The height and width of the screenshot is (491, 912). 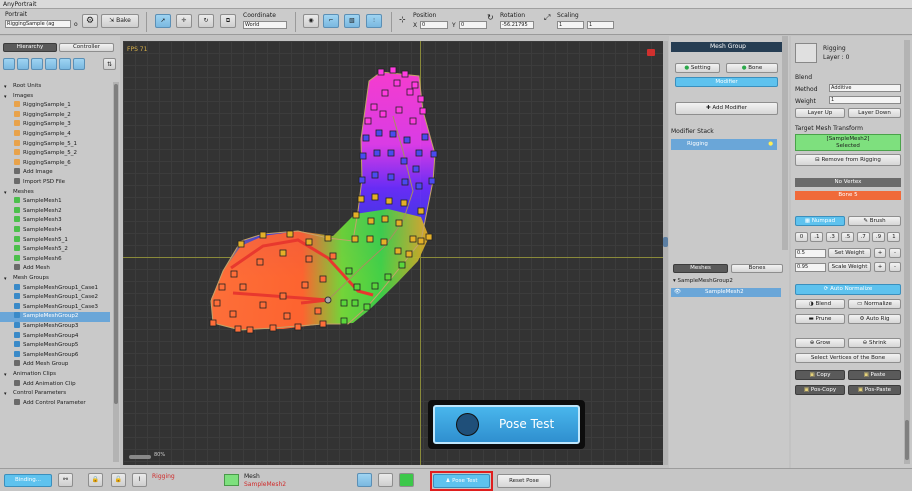 I want to click on tree-item: SampleMesh4, so click(x=55, y=231).